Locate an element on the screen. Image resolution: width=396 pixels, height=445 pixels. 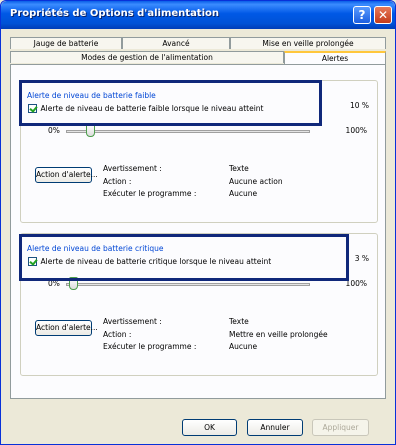
critical-battery-group-title: Alerte de niveau de batterie critique is located at coordinates (95, 248).